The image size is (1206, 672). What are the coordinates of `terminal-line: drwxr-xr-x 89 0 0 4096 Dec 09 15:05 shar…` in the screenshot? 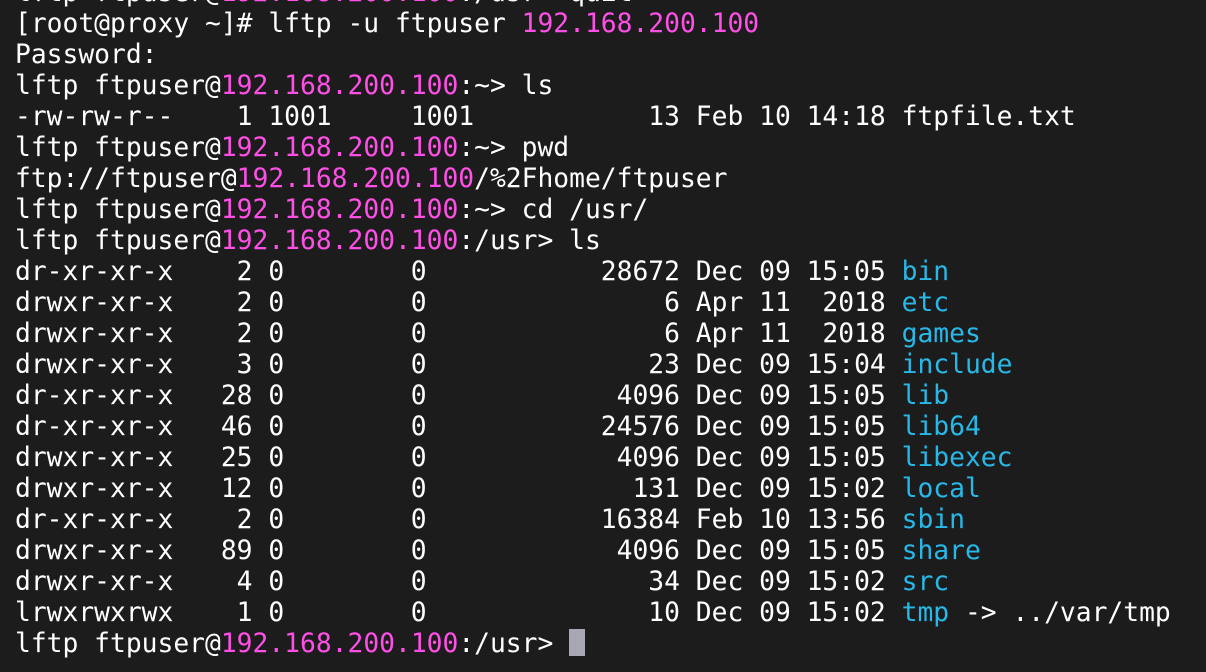 It's located at (593, 551).